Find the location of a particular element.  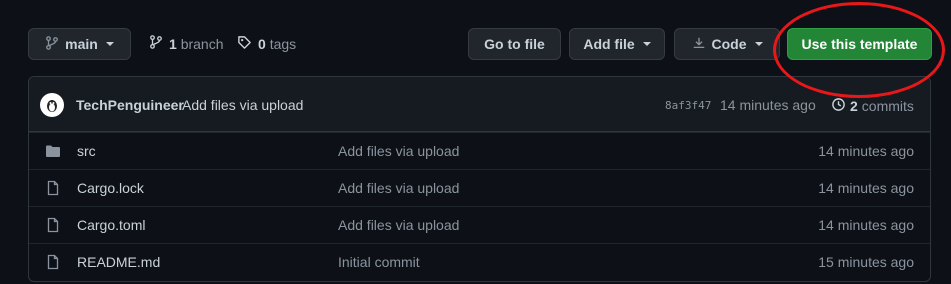

folder-icon is located at coordinates (53, 152).